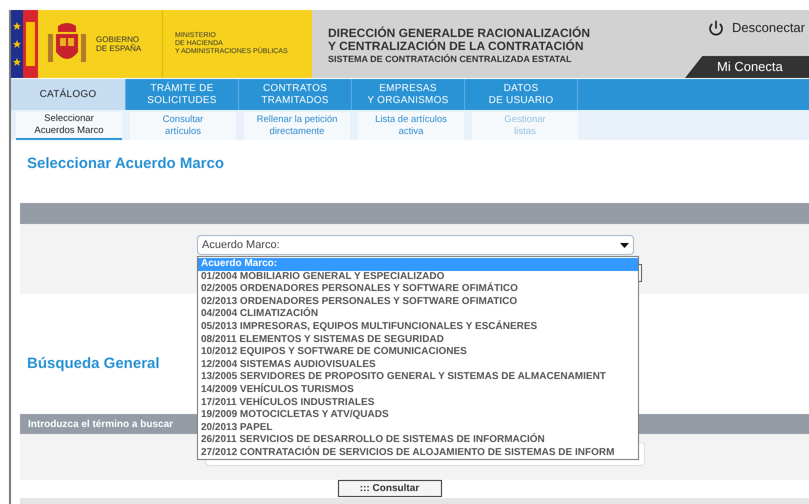  I want to click on search-bar-label: Introduzca el término a buscar, so click(101, 425).